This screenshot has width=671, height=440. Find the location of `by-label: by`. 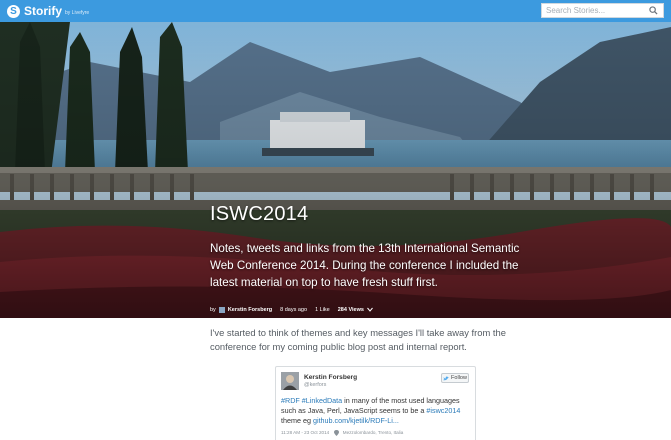

by-label: by is located at coordinates (213, 310).